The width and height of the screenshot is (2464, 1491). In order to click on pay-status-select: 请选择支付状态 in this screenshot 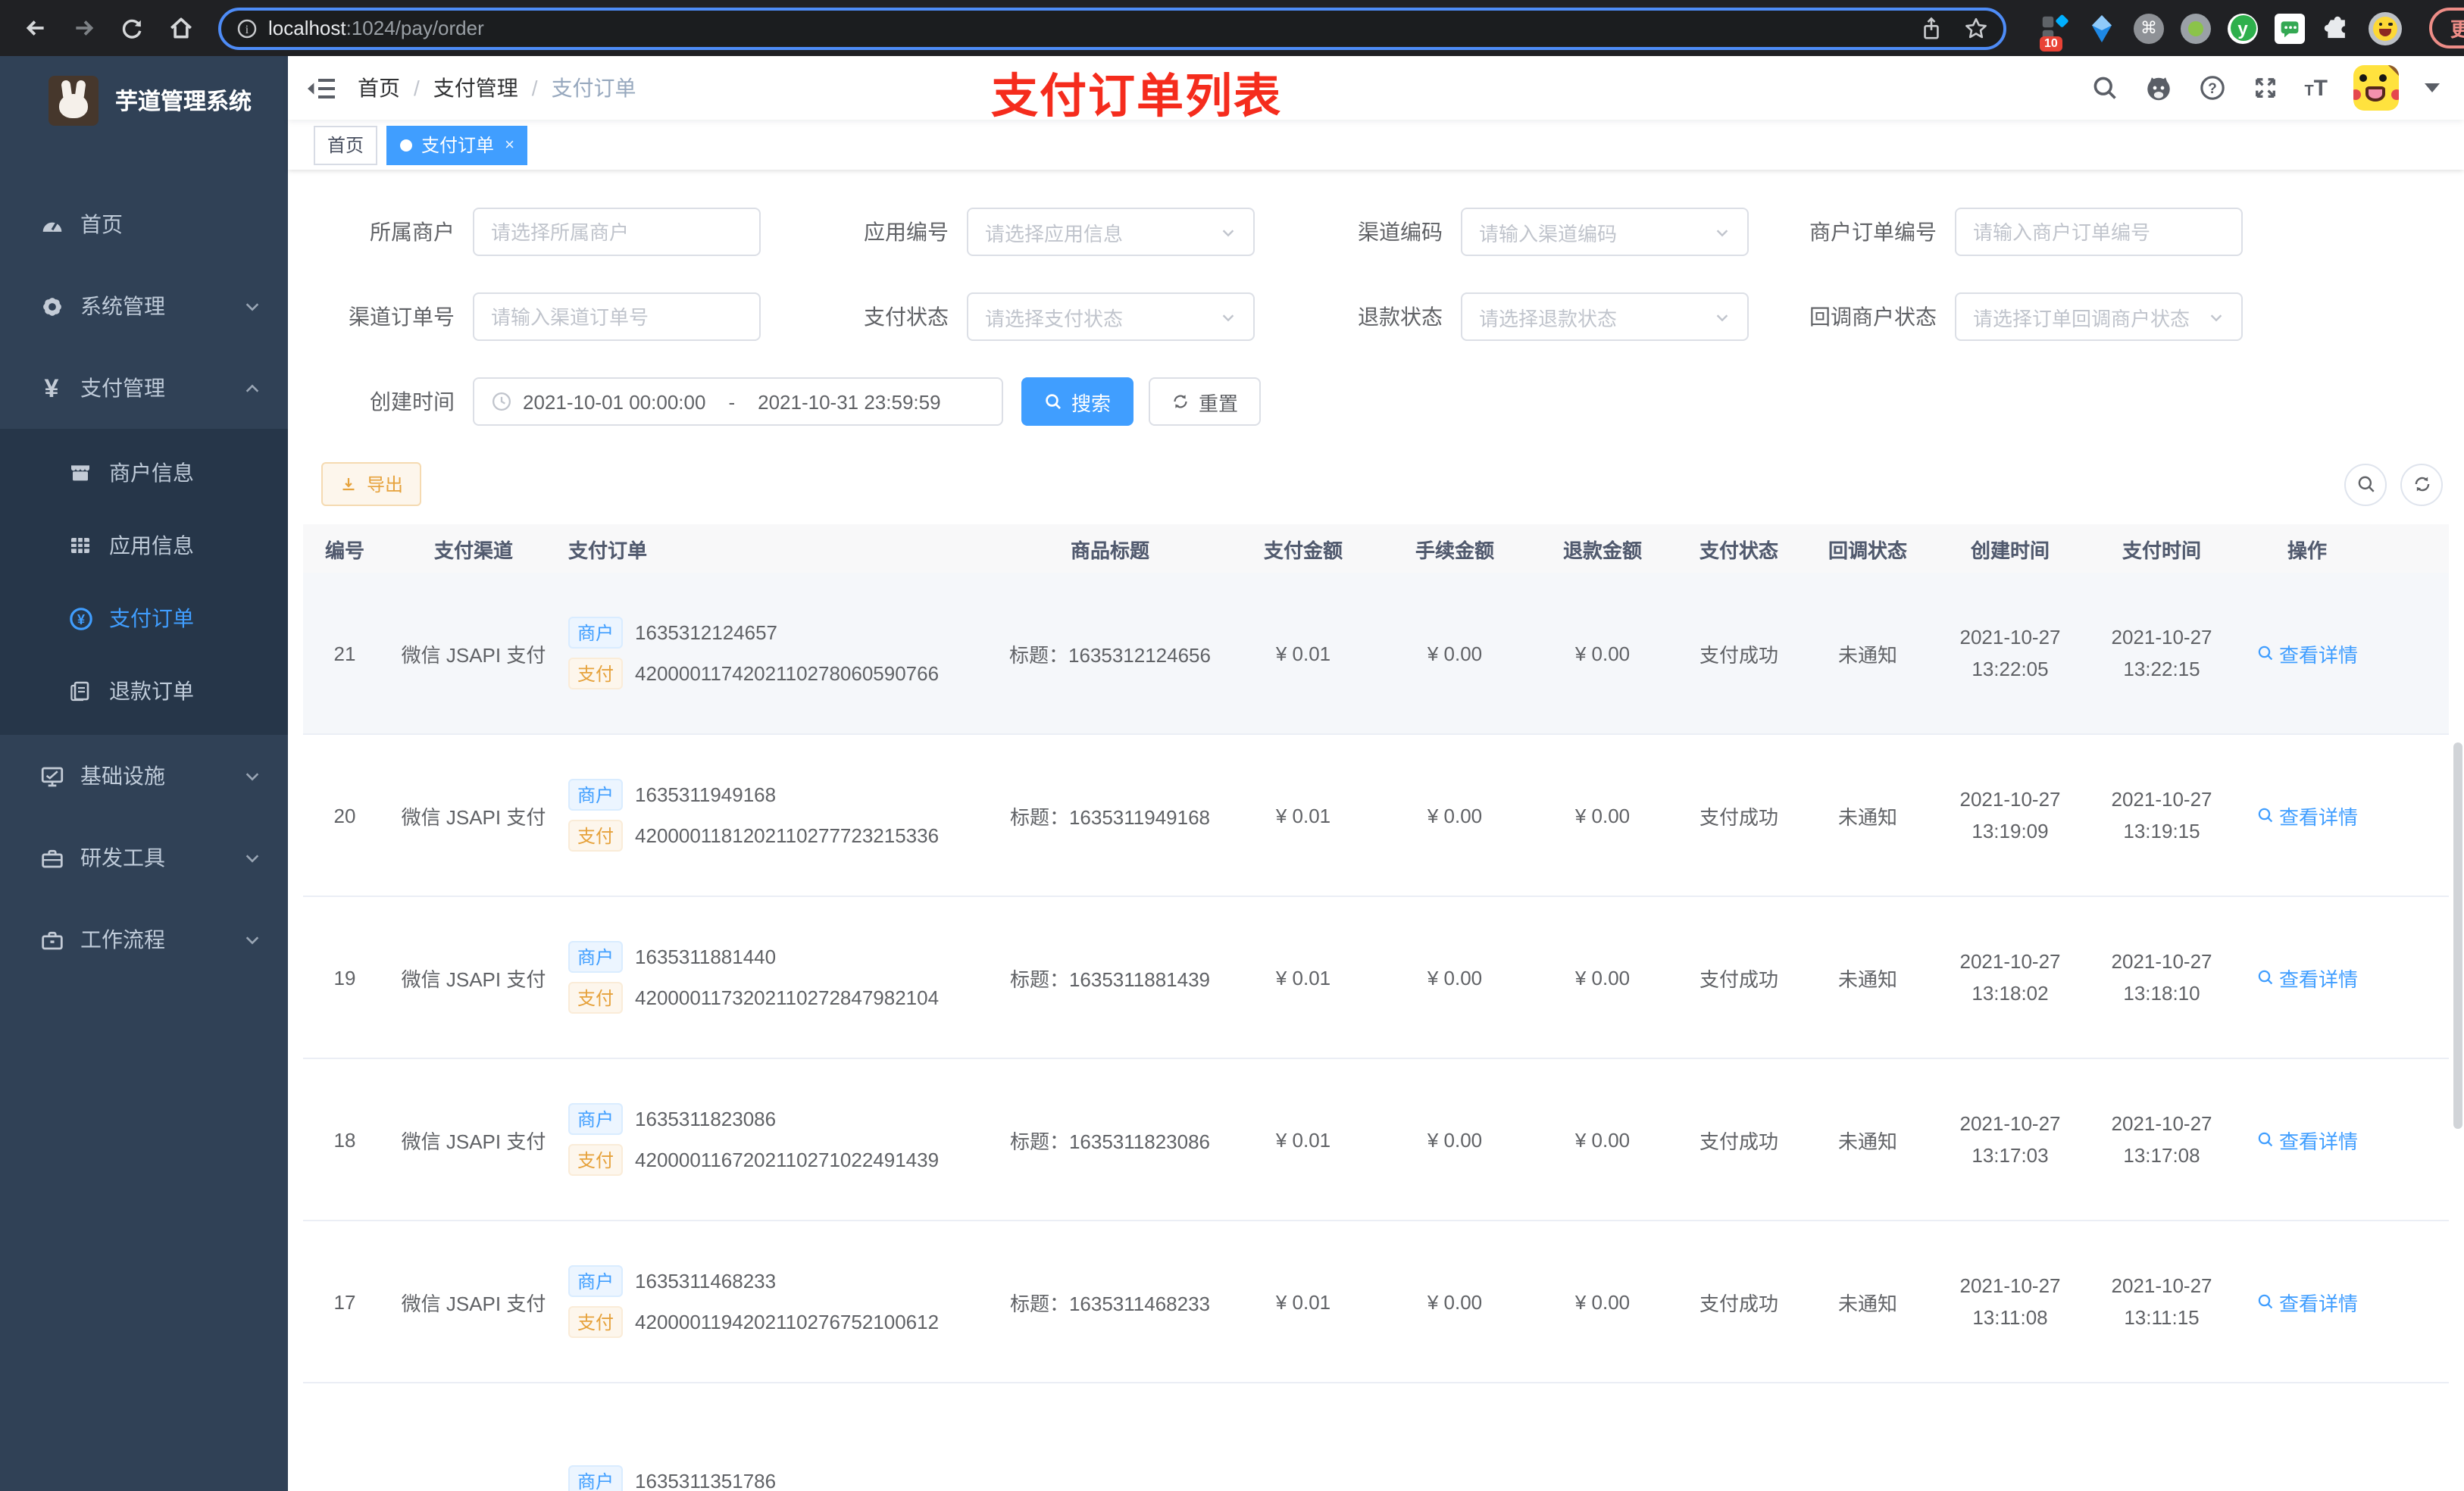, I will do `click(1111, 316)`.